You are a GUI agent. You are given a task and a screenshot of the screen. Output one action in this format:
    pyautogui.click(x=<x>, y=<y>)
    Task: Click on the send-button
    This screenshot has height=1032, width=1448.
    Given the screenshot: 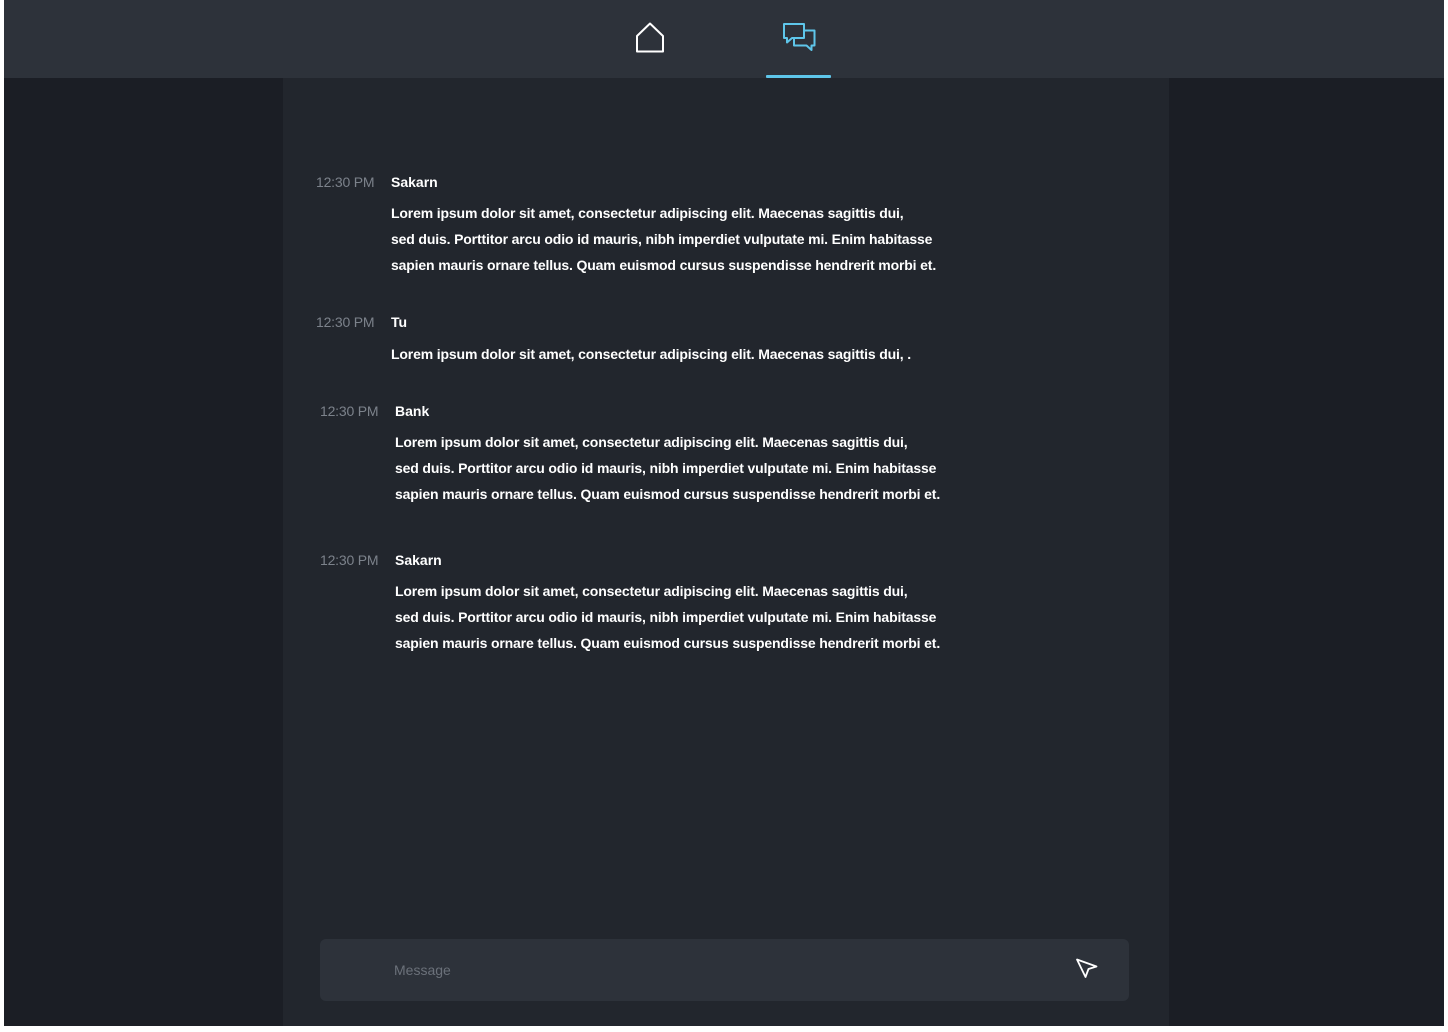 What is the action you would take?
    pyautogui.click(x=1087, y=970)
    